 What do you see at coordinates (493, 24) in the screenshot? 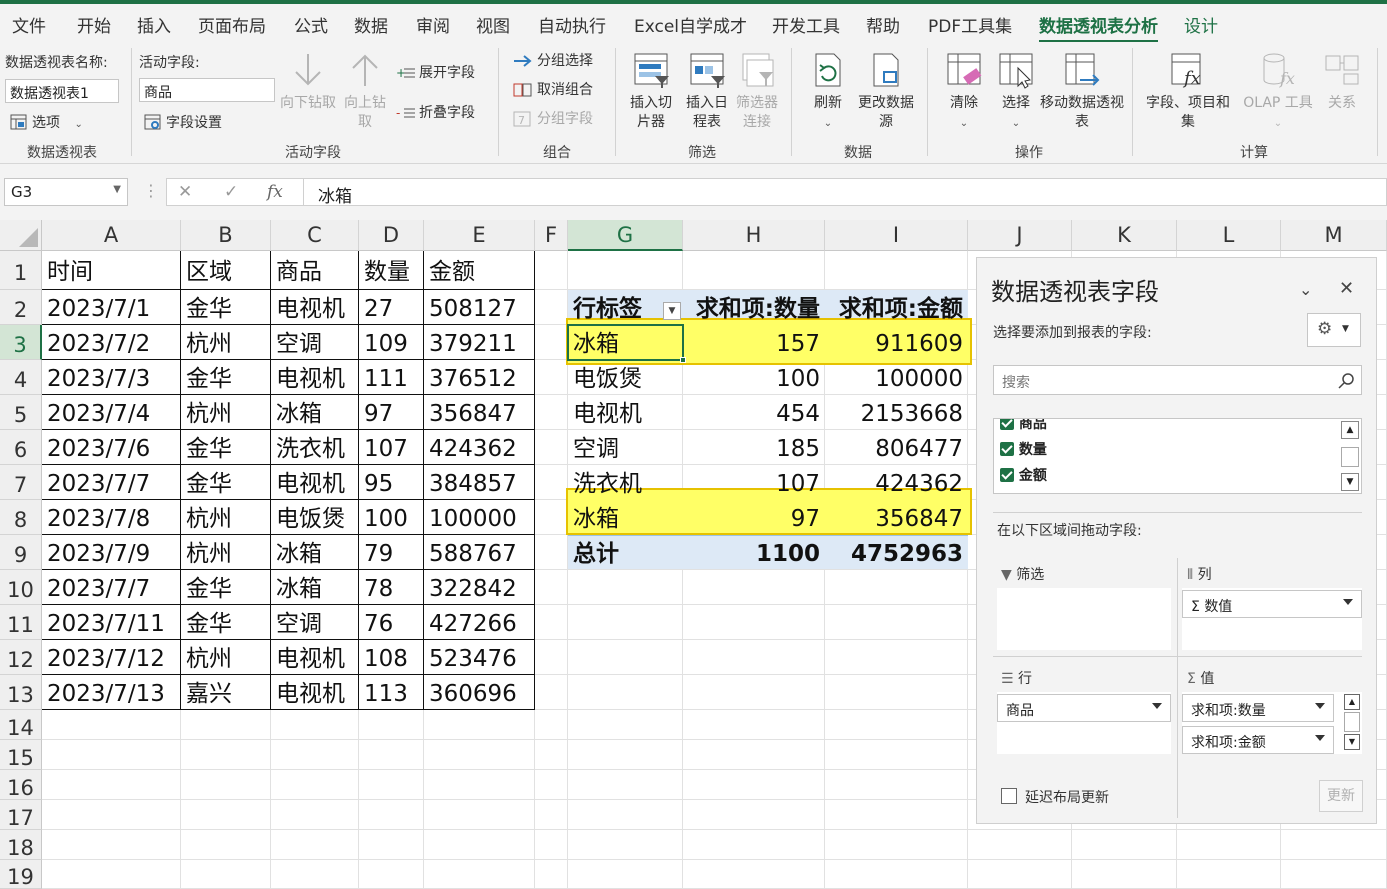
I see `tab-view: 视图` at bounding box center [493, 24].